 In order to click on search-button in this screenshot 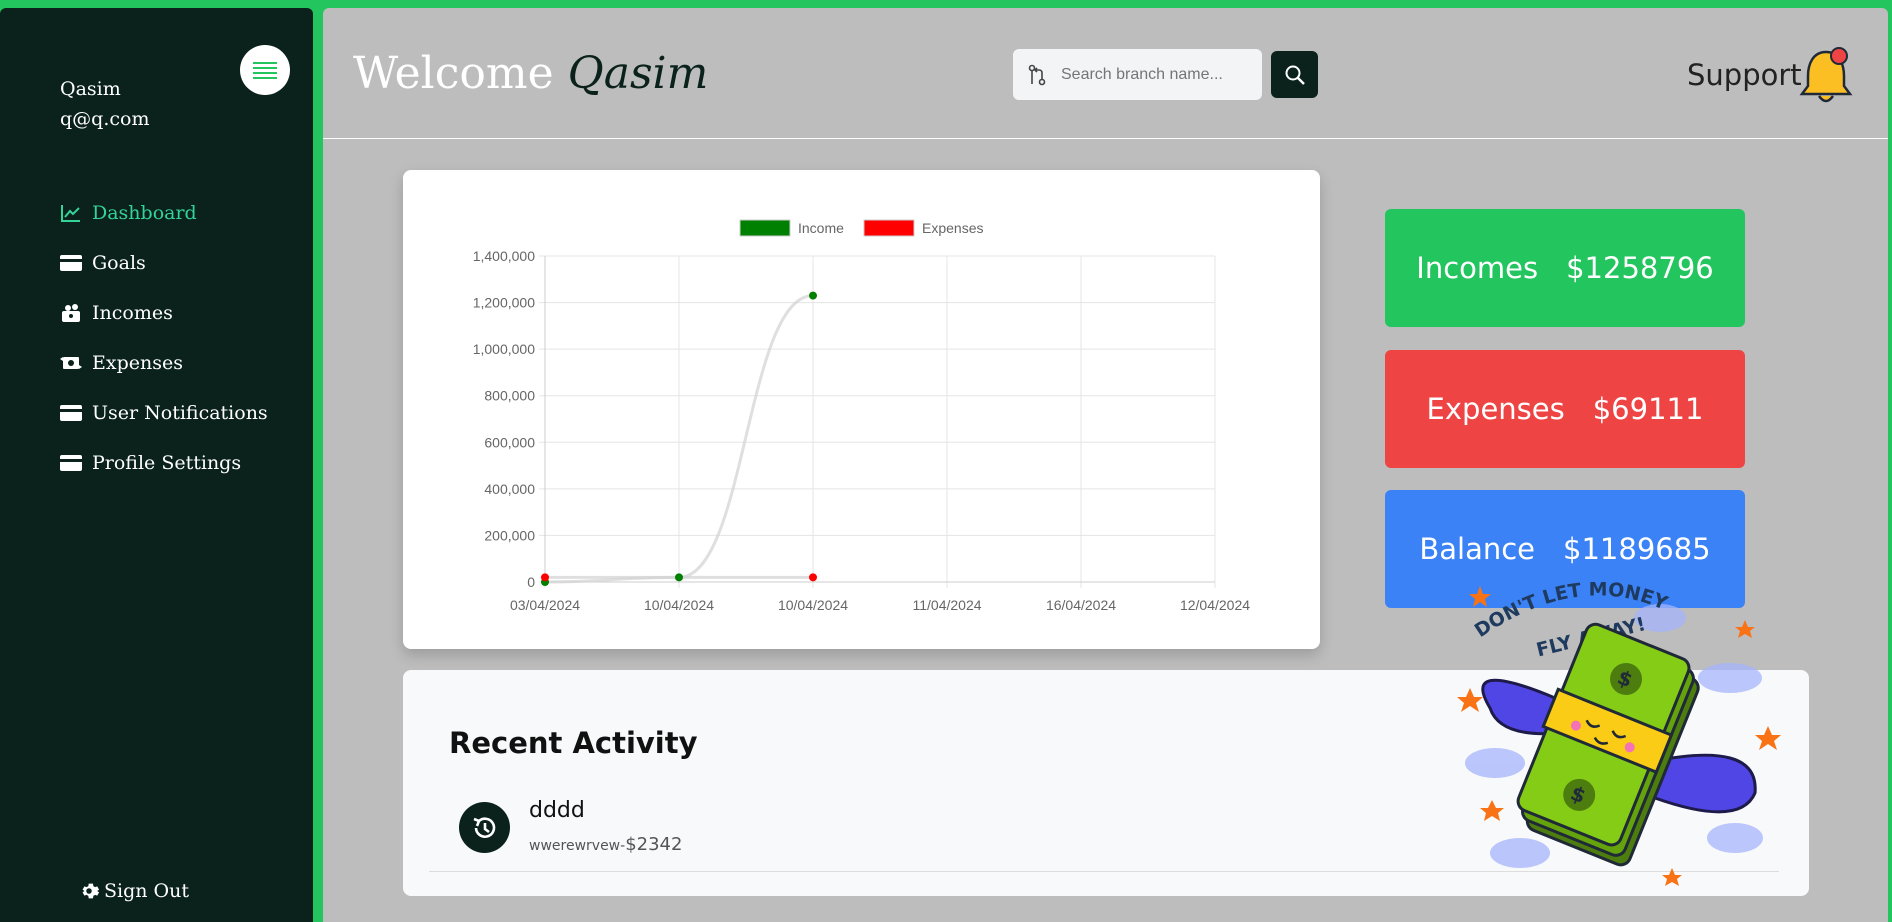, I will do `click(1294, 74)`.